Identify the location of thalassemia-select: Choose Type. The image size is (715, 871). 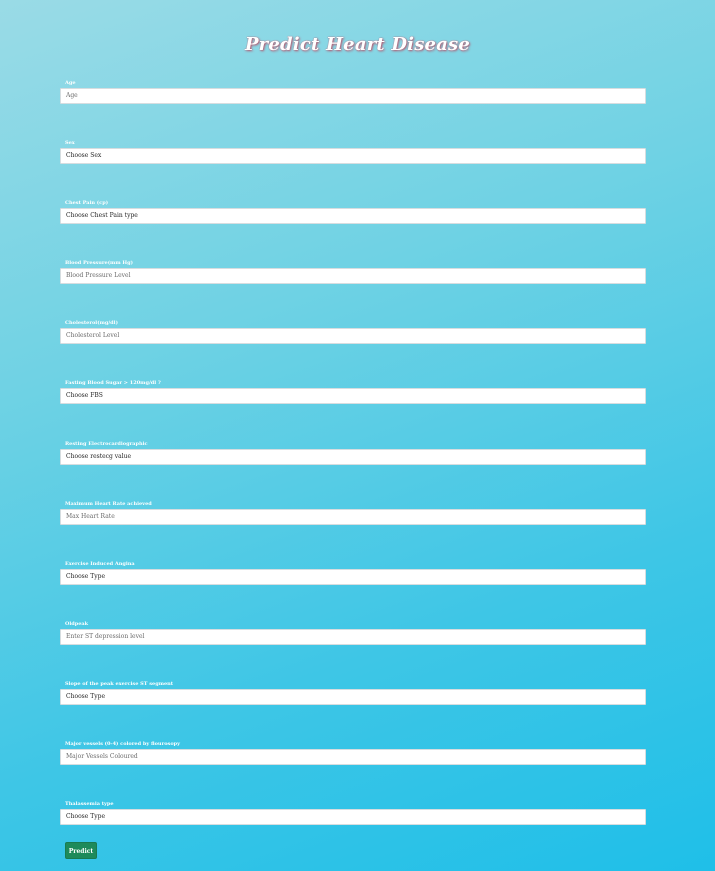
(353, 817).